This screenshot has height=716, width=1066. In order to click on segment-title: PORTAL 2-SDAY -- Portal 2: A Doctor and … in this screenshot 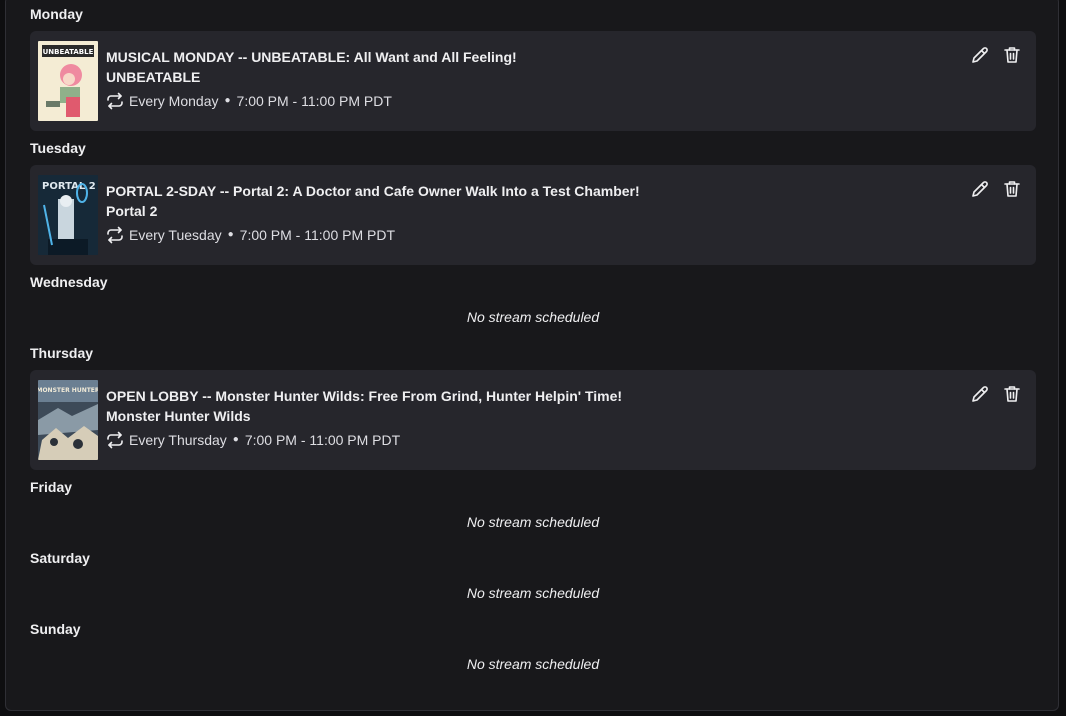, I will do `click(373, 191)`.